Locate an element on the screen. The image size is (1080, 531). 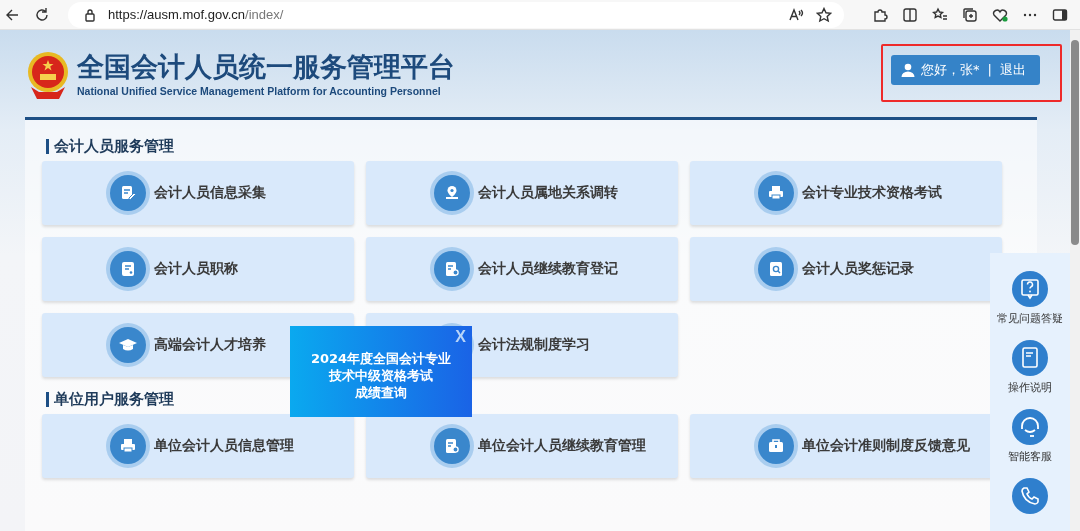
emblem-icon is located at coordinates (48, 75).